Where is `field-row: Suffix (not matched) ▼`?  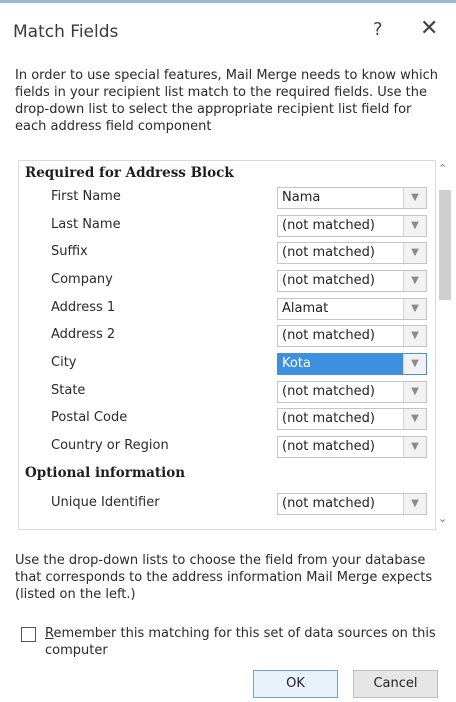
field-row: Suffix (not matched) ▼ is located at coordinates (227, 253).